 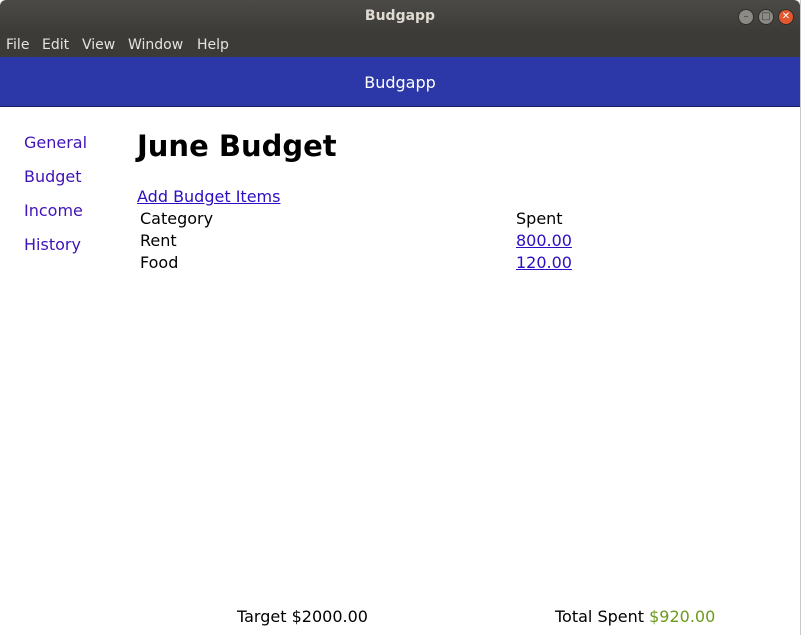 I want to click on total-spent-value: $920.00, so click(x=682, y=616).